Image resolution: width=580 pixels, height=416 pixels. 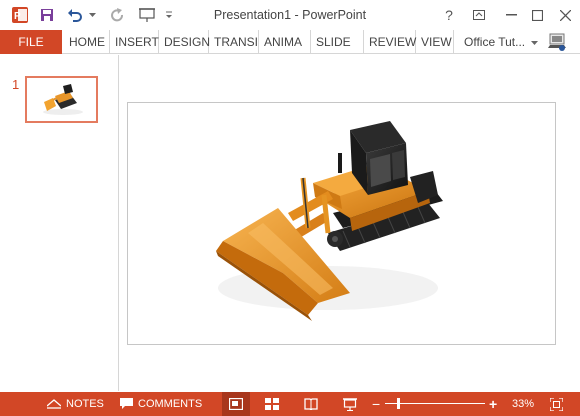 I want to click on notes-icon, so click(x=54, y=404).